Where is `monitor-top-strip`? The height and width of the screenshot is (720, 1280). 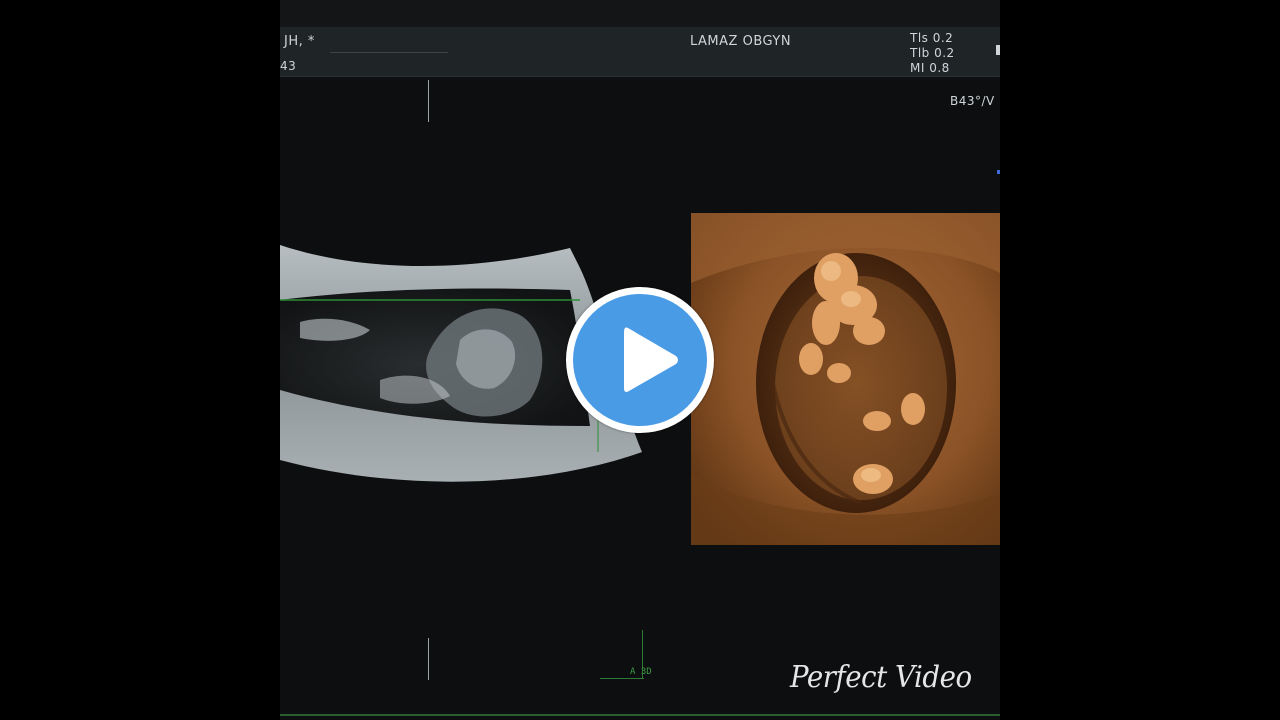
monitor-top-strip is located at coordinates (640, 13).